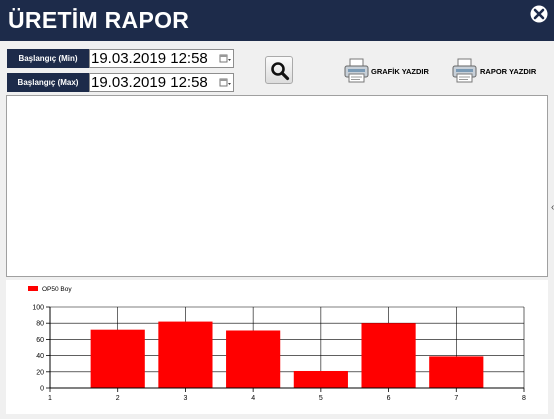 This screenshot has width=554, height=419. Describe the element at coordinates (524, 398) in the screenshot. I see `x-tick-label: 8` at that location.